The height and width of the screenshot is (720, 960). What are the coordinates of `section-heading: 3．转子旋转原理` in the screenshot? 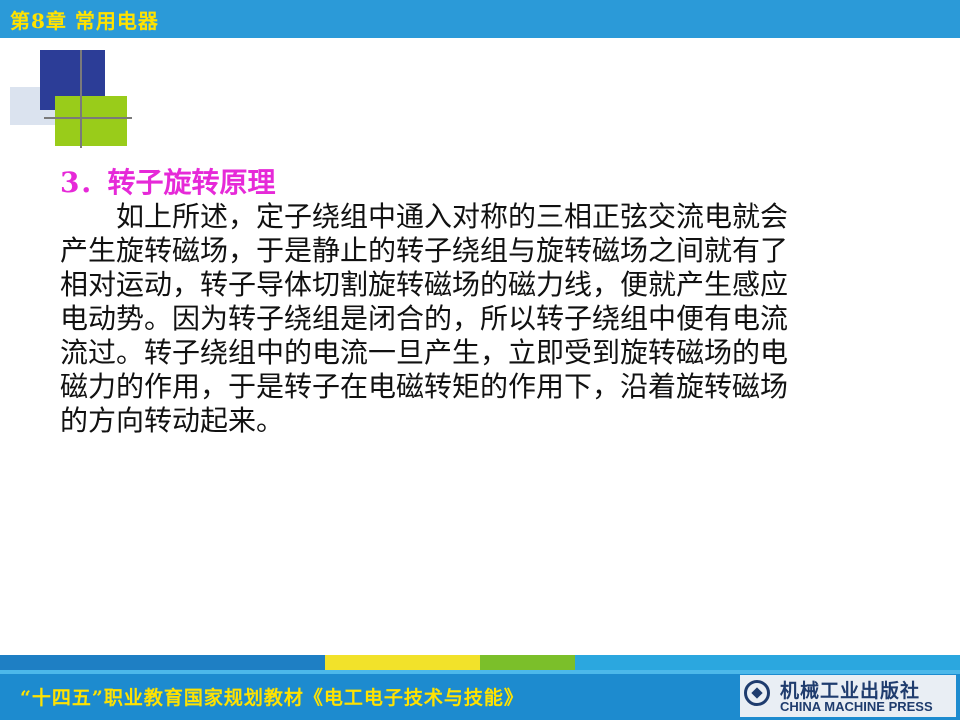 It's located at (480, 183).